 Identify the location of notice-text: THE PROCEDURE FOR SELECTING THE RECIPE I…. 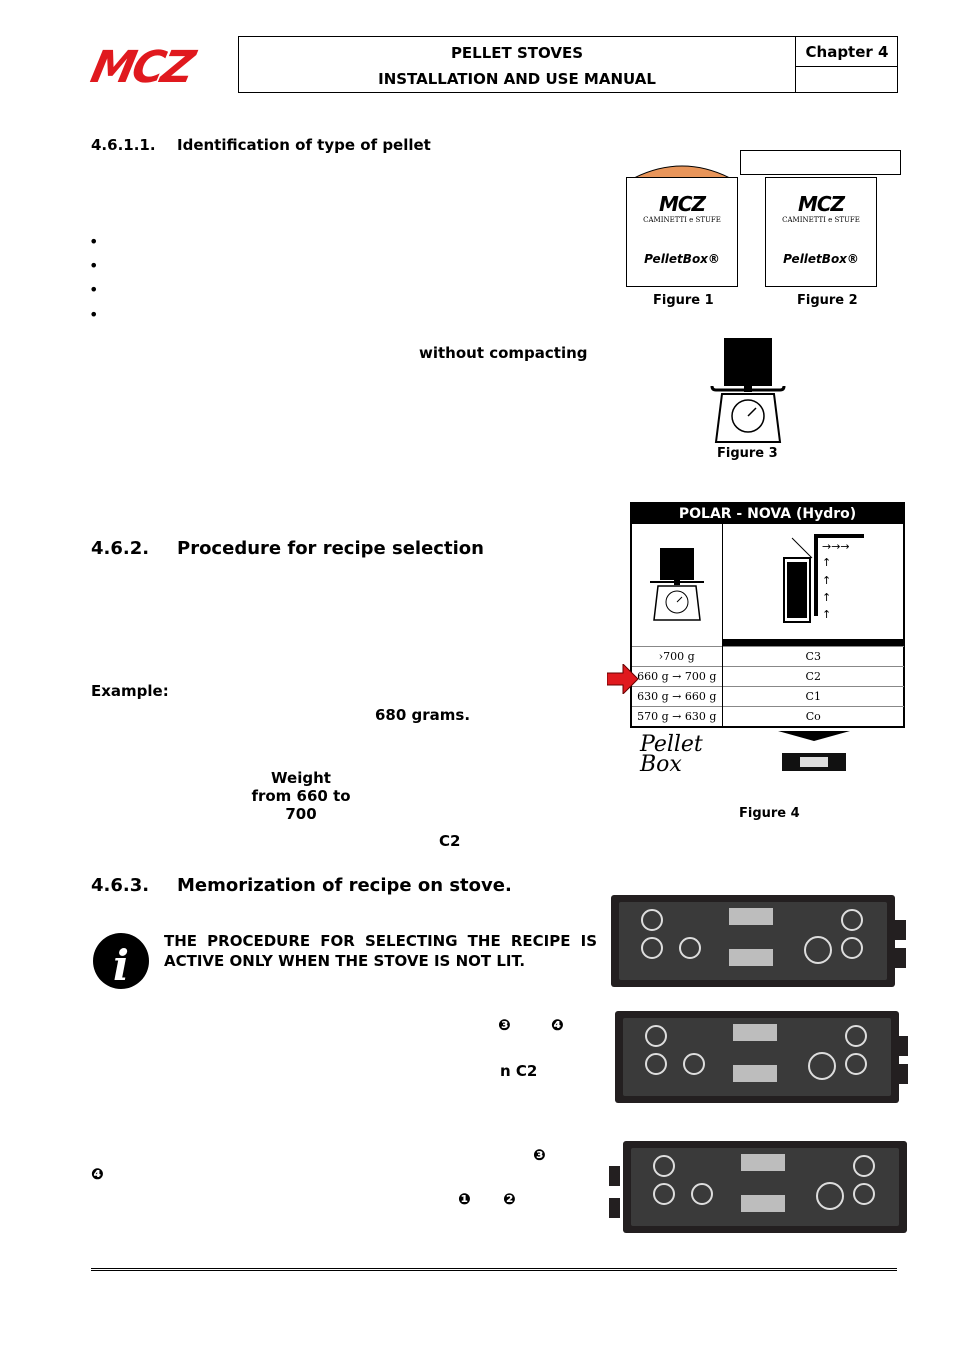
(380, 951).